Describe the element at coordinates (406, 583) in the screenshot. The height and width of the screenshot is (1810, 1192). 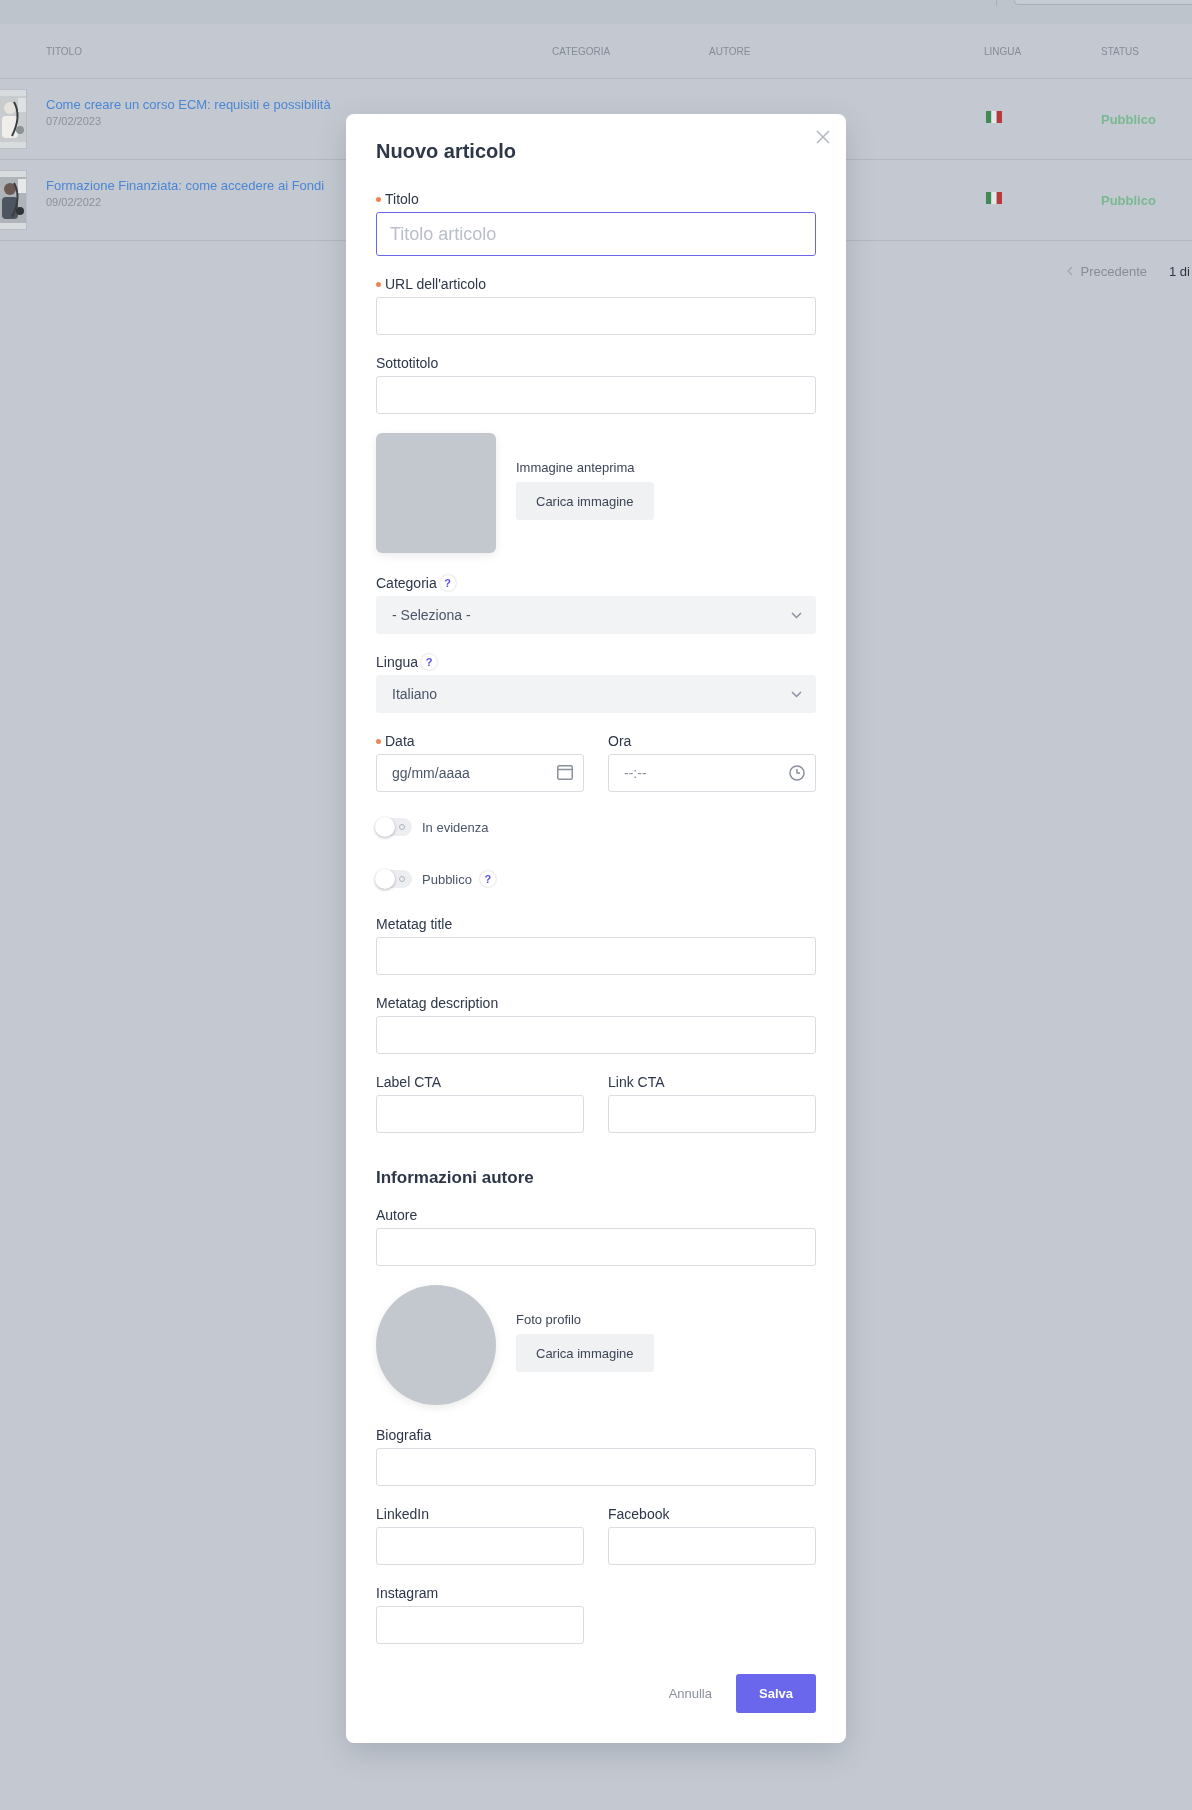
I see `field-label: Categoria` at that location.